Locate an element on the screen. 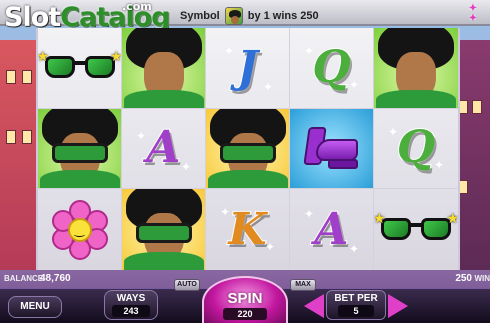 The width and height of the screenshot is (490, 323). spin-label: SPIN is located at coordinates (245, 298).